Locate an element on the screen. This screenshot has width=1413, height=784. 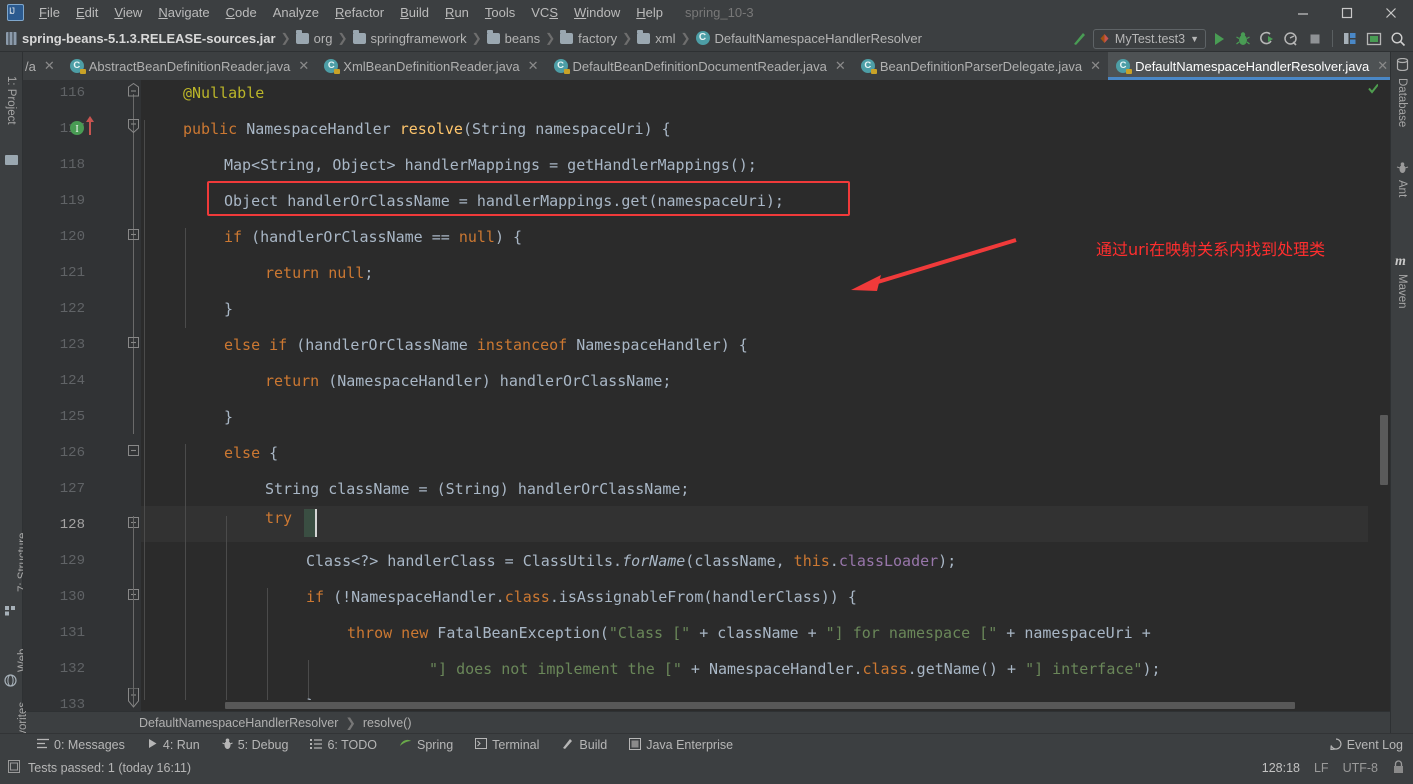
tool-window-todo: 6: TODO is located at coordinates (343, 745).